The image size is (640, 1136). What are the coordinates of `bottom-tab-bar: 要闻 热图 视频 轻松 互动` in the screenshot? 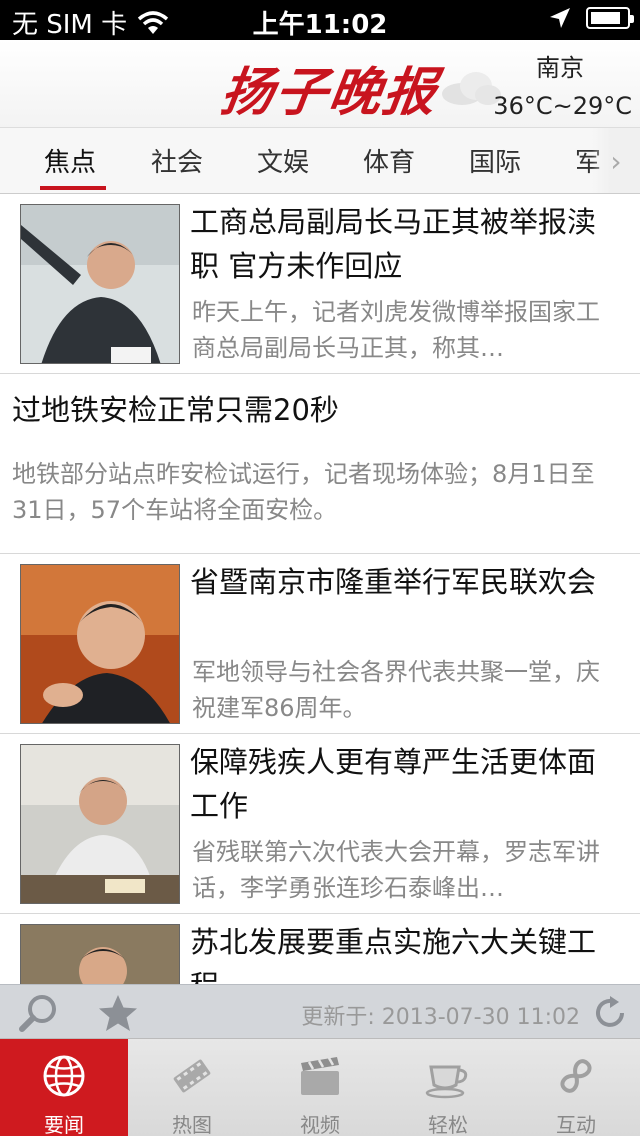 It's located at (320, 1087).